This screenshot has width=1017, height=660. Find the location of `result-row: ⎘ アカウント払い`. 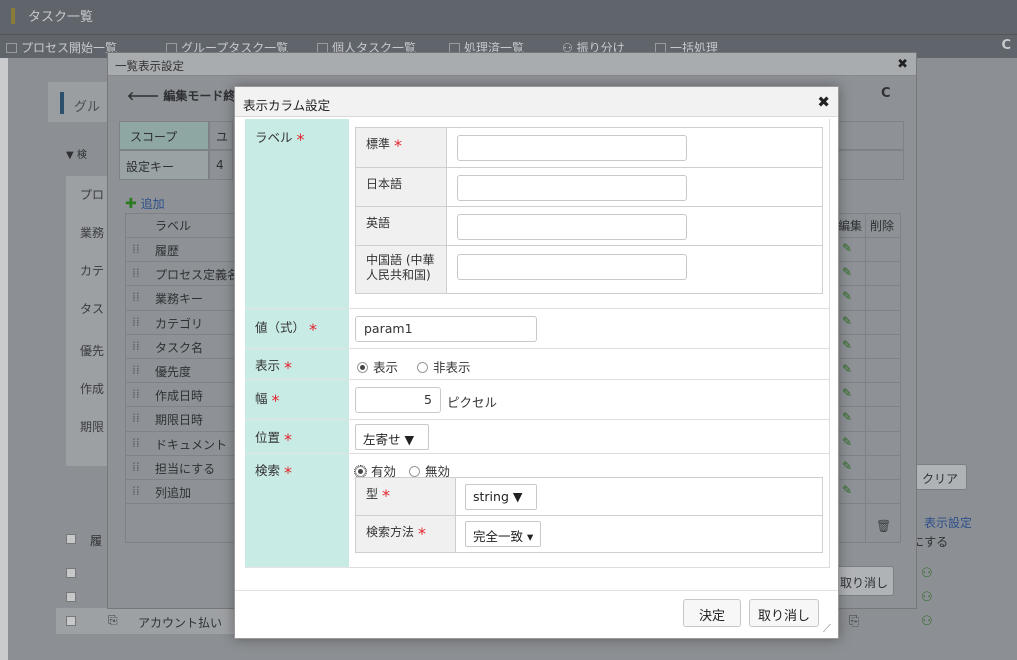

result-row: ⎘ アカウント払い is located at coordinates (146, 621).